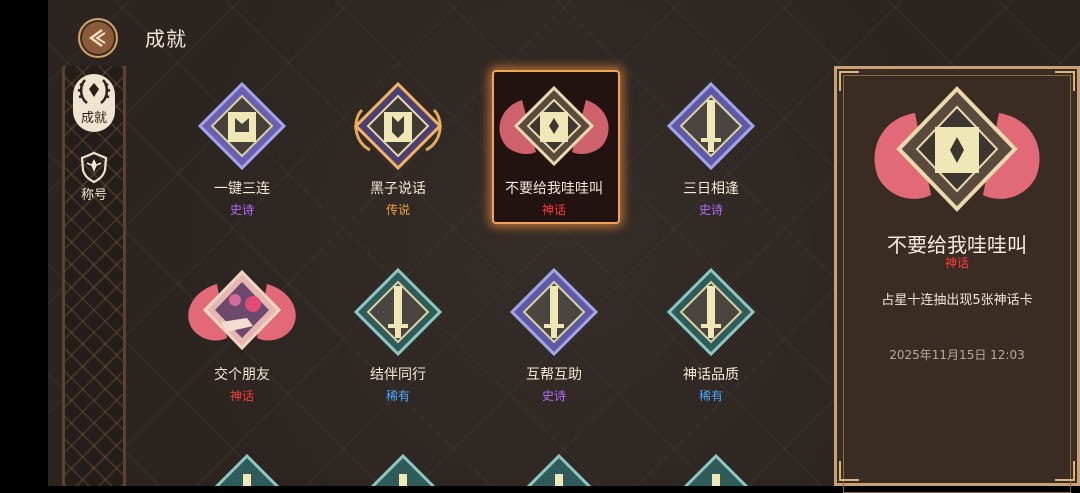  Describe the element at coordinates (94, 276) in the screenshot. I see `sidebar: 成就 称号` at that location.